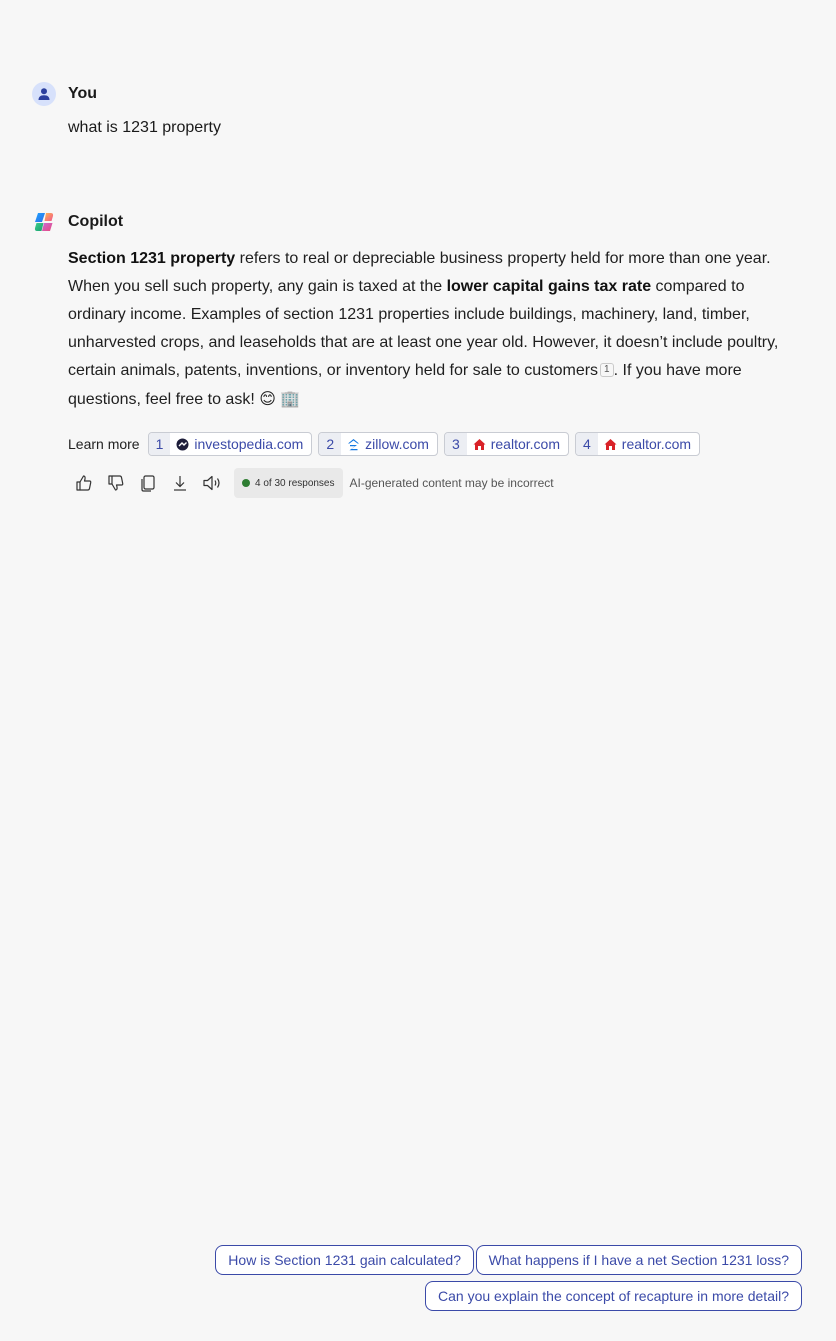 The height and width of the screenshot is (1341, 836). Describe the element at coordinates (116, 483) in the screenshot. I see `thumbs-down-icon` at that location.